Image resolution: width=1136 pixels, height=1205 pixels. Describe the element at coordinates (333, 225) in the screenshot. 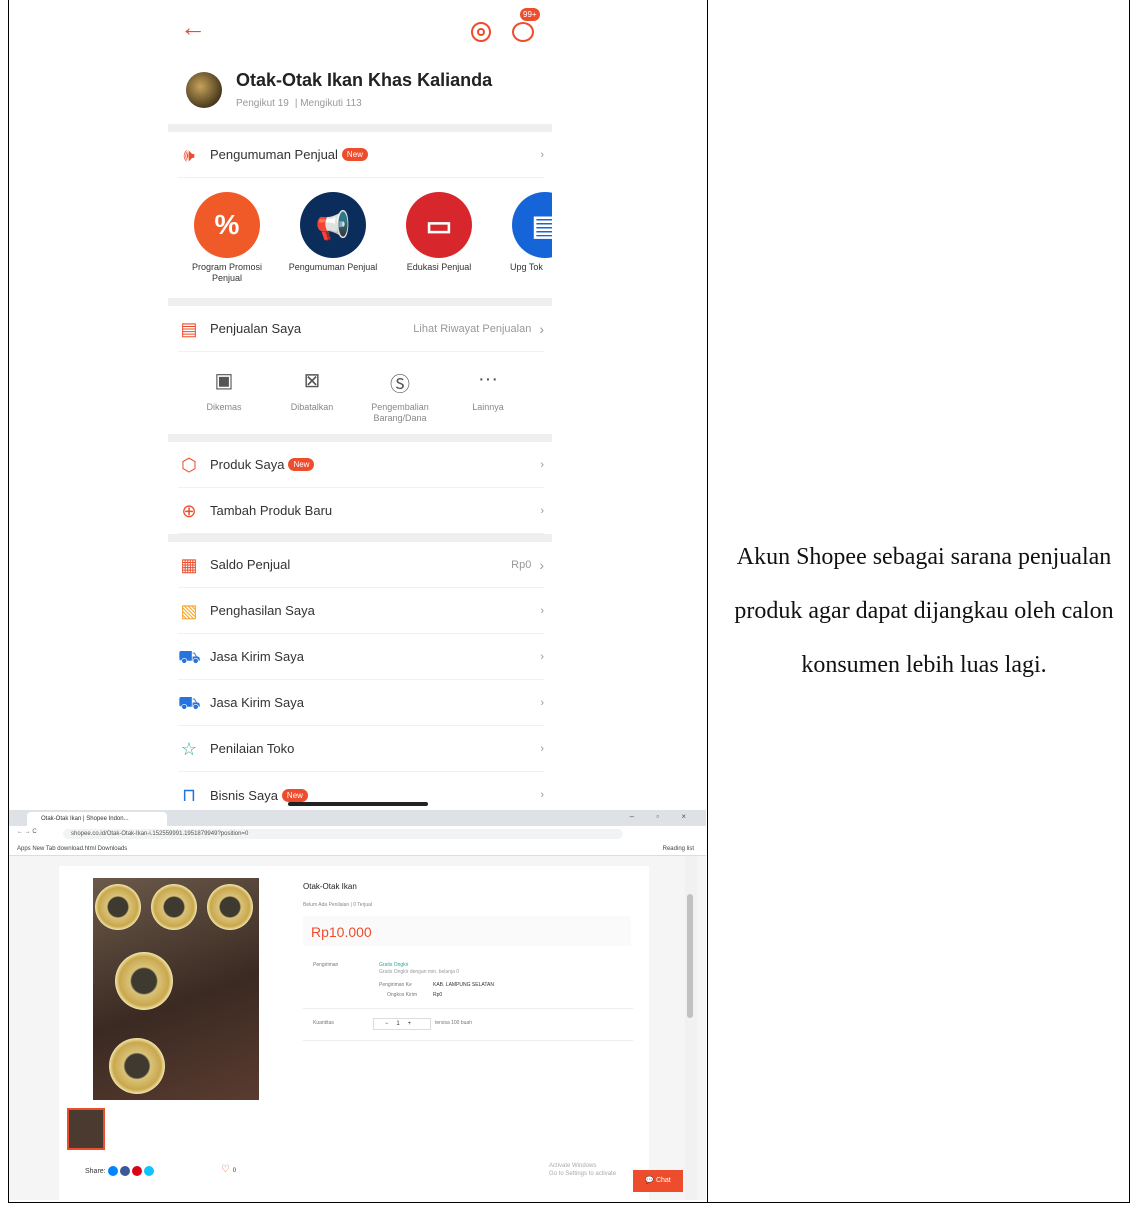

I see `announcement-tile-icon: 📢` at that location.